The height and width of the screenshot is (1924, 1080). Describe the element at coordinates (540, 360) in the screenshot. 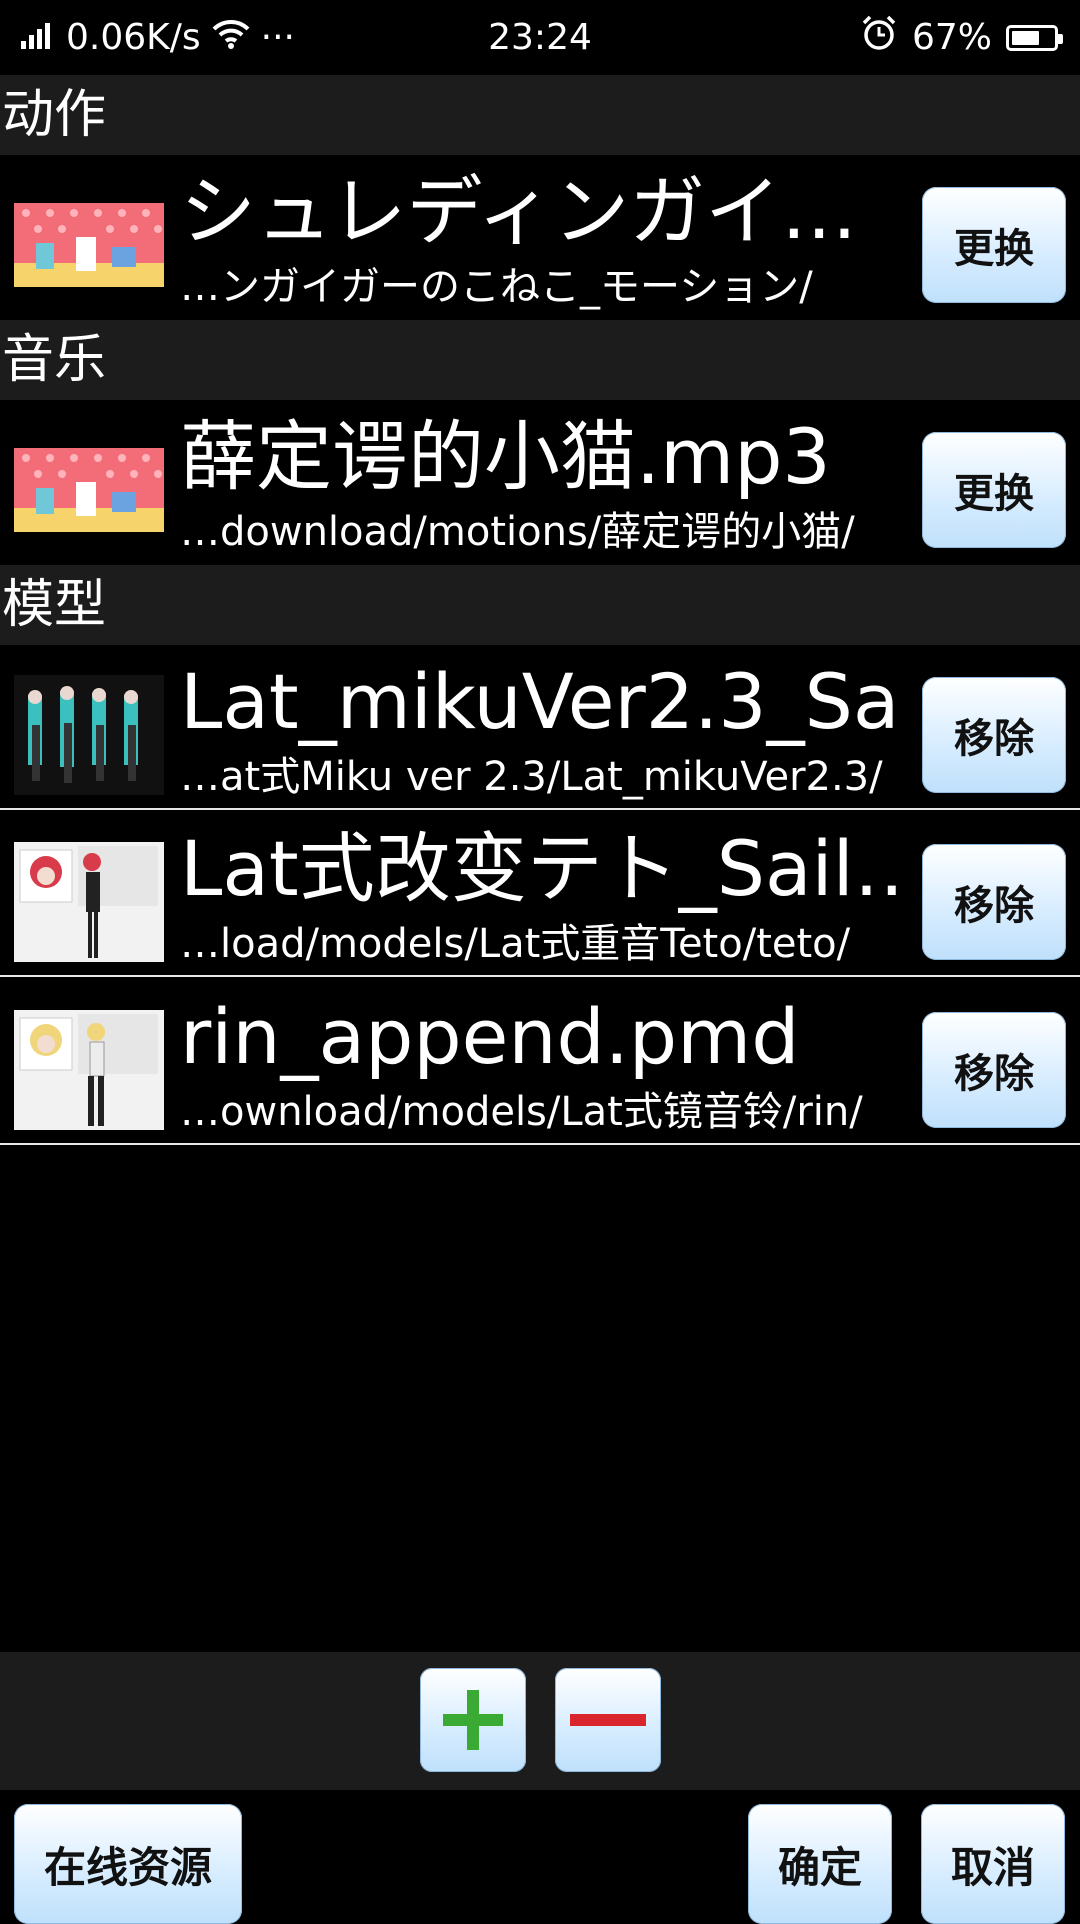

I see `section-header-music: 音乐` at that location.